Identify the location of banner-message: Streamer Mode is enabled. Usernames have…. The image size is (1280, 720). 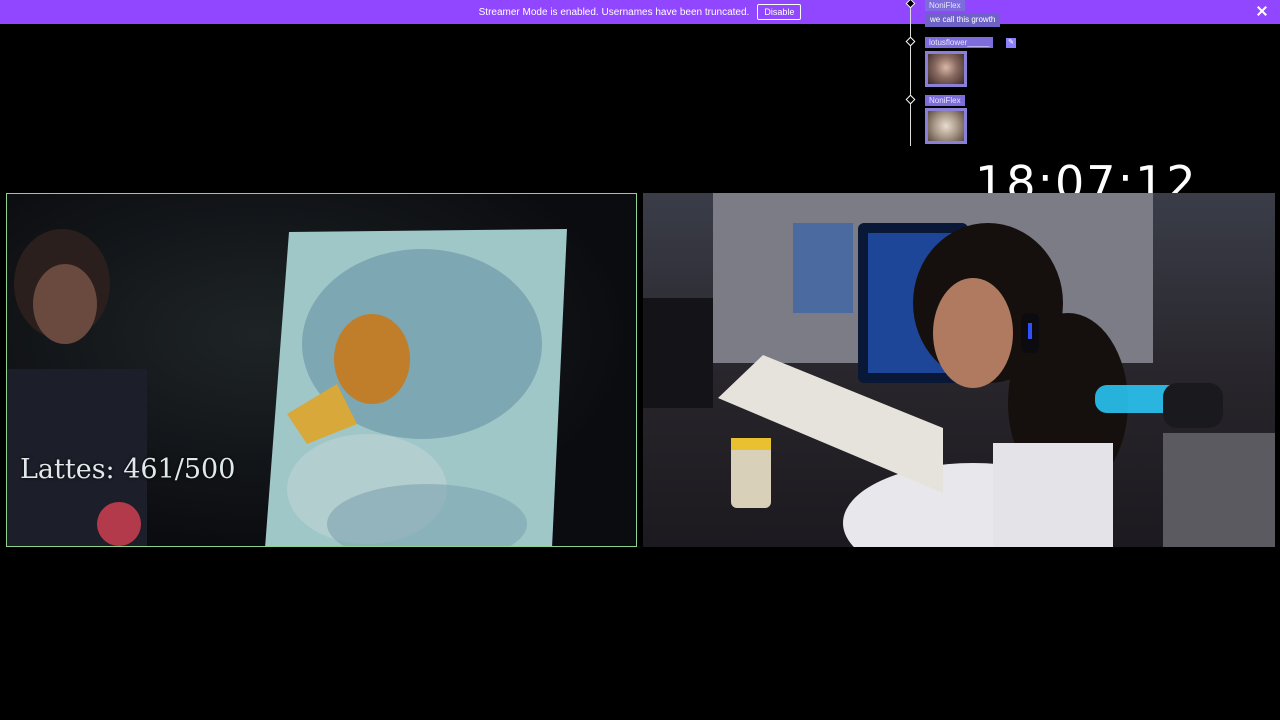
(614, 12).